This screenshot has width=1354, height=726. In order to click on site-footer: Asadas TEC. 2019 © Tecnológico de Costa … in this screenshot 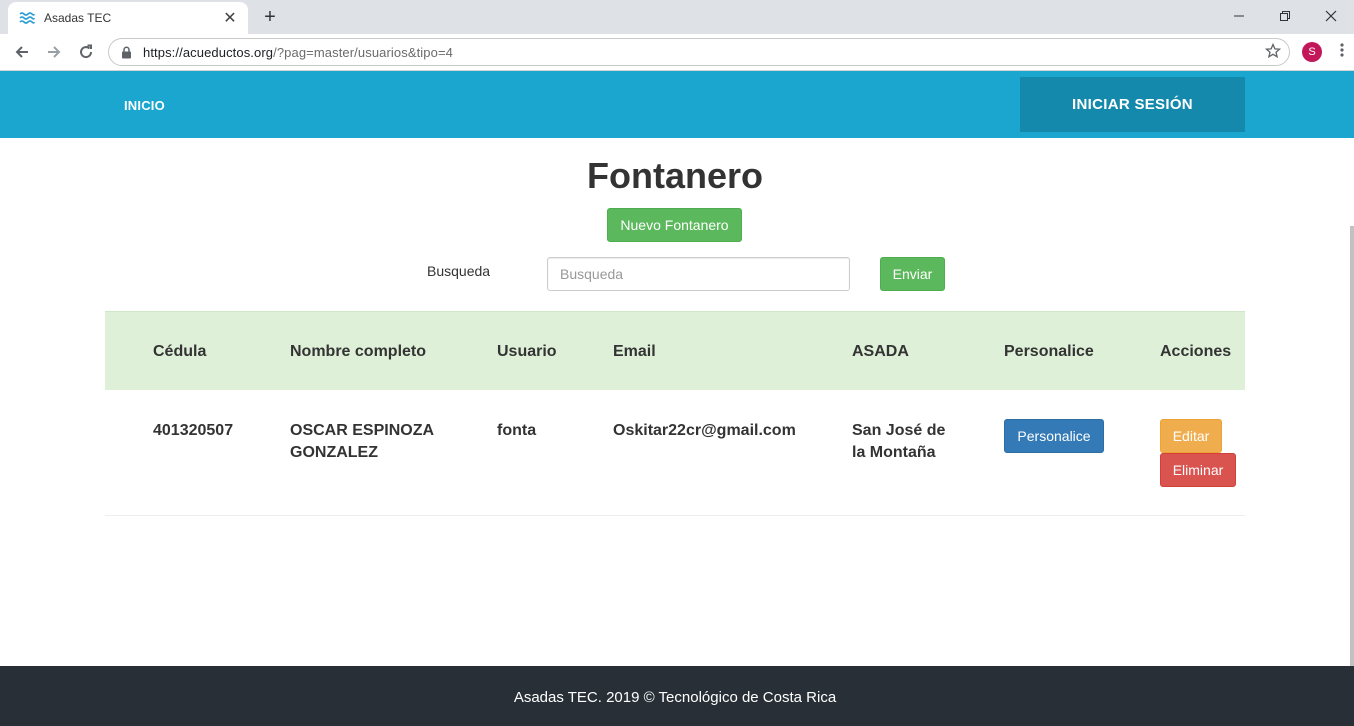, I will do `click(677, 696)`.